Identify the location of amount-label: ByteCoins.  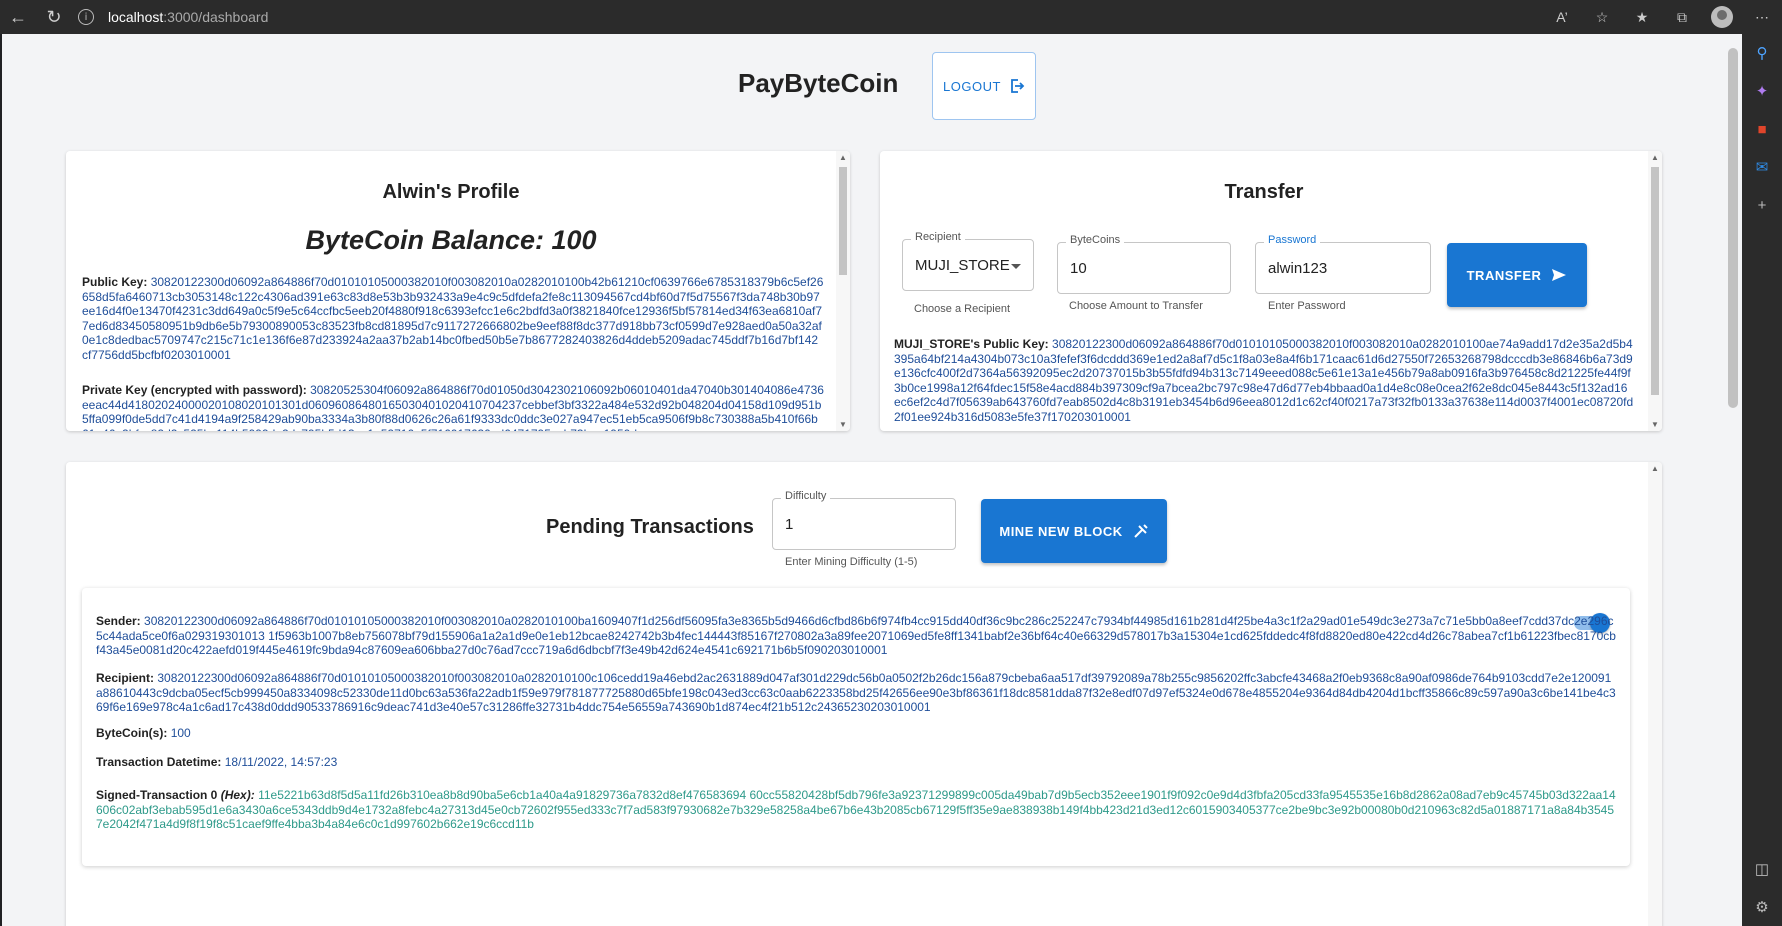
(1095, 240).